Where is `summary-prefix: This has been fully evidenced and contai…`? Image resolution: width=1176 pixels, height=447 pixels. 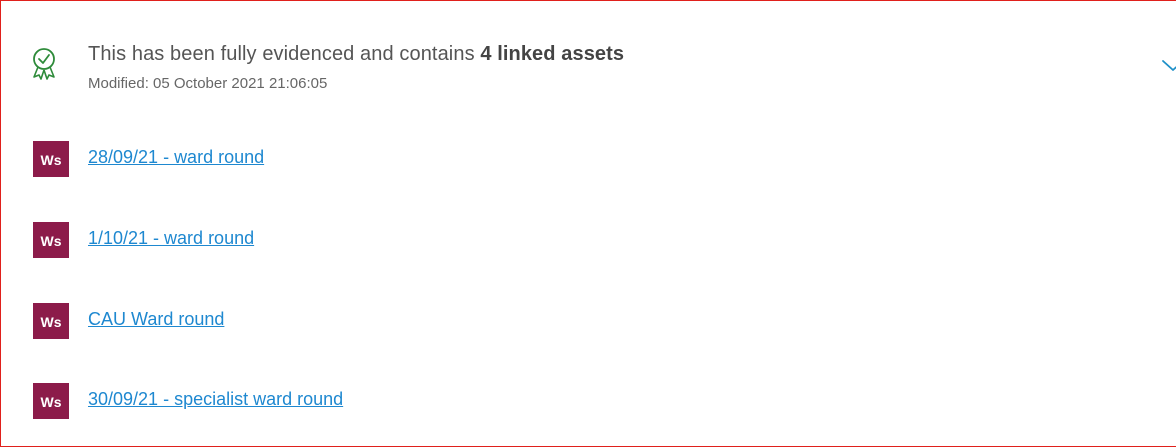 summary-prefix: This has been fully evidenced and contai… is located at coordinates (284, 54).